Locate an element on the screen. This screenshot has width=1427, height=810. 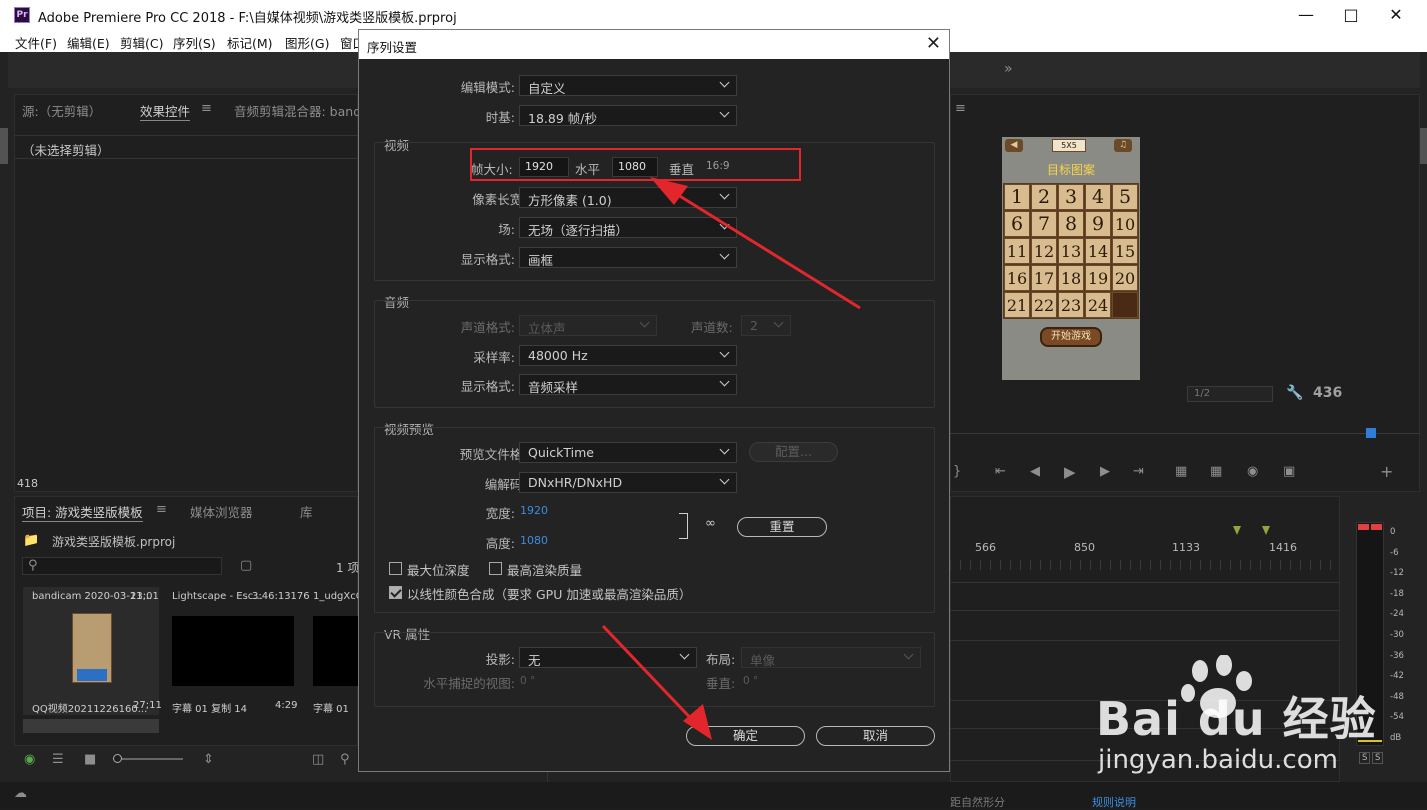
baidu-watermark: Bai du 经验 jingyan.baidu.com is located at coordinates (1250, 720).